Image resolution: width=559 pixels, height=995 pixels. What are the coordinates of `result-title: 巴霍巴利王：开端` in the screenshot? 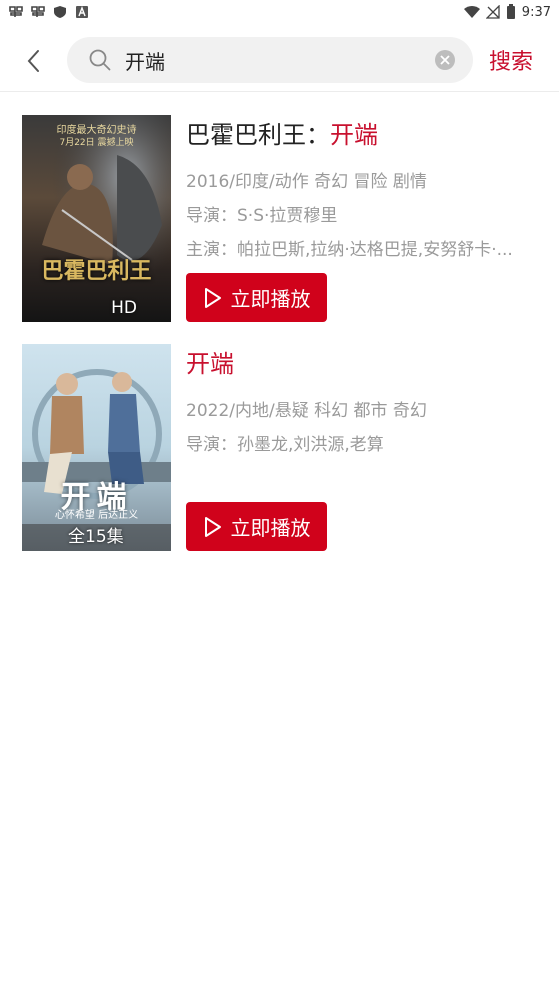 It's located at (366, 135).